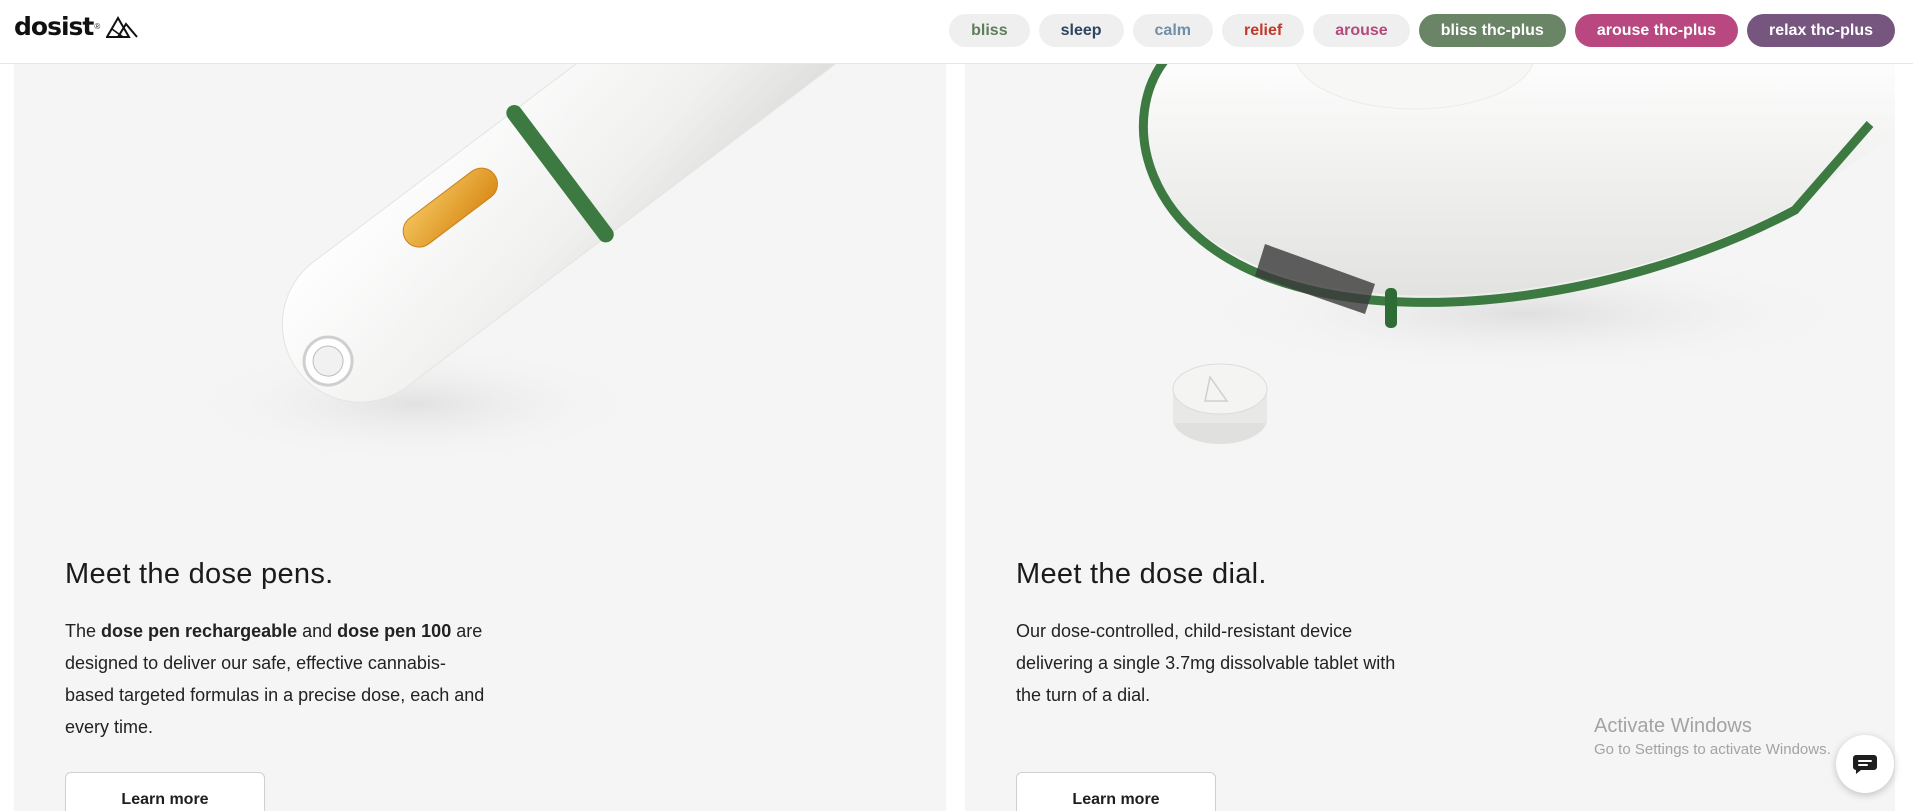 The width and height of the screenshot is (1913, 811). I want to click on nav-pill-bliss-thc-plus: bliss thc-plus, so click(1492, 30).